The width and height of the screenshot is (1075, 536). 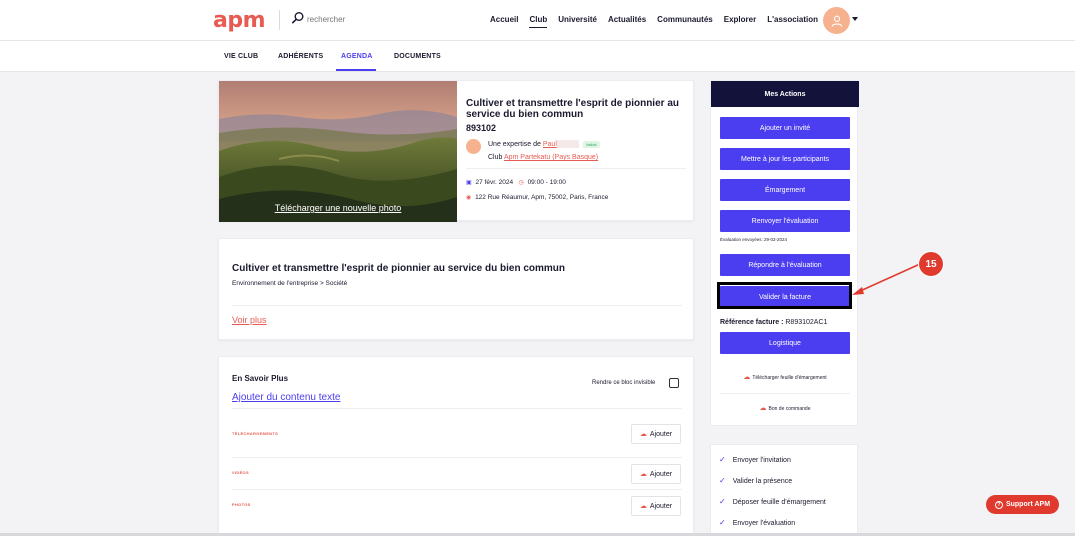 I want to click on add-video-button: ☁ Ajouter, so click(x=656, y=474).